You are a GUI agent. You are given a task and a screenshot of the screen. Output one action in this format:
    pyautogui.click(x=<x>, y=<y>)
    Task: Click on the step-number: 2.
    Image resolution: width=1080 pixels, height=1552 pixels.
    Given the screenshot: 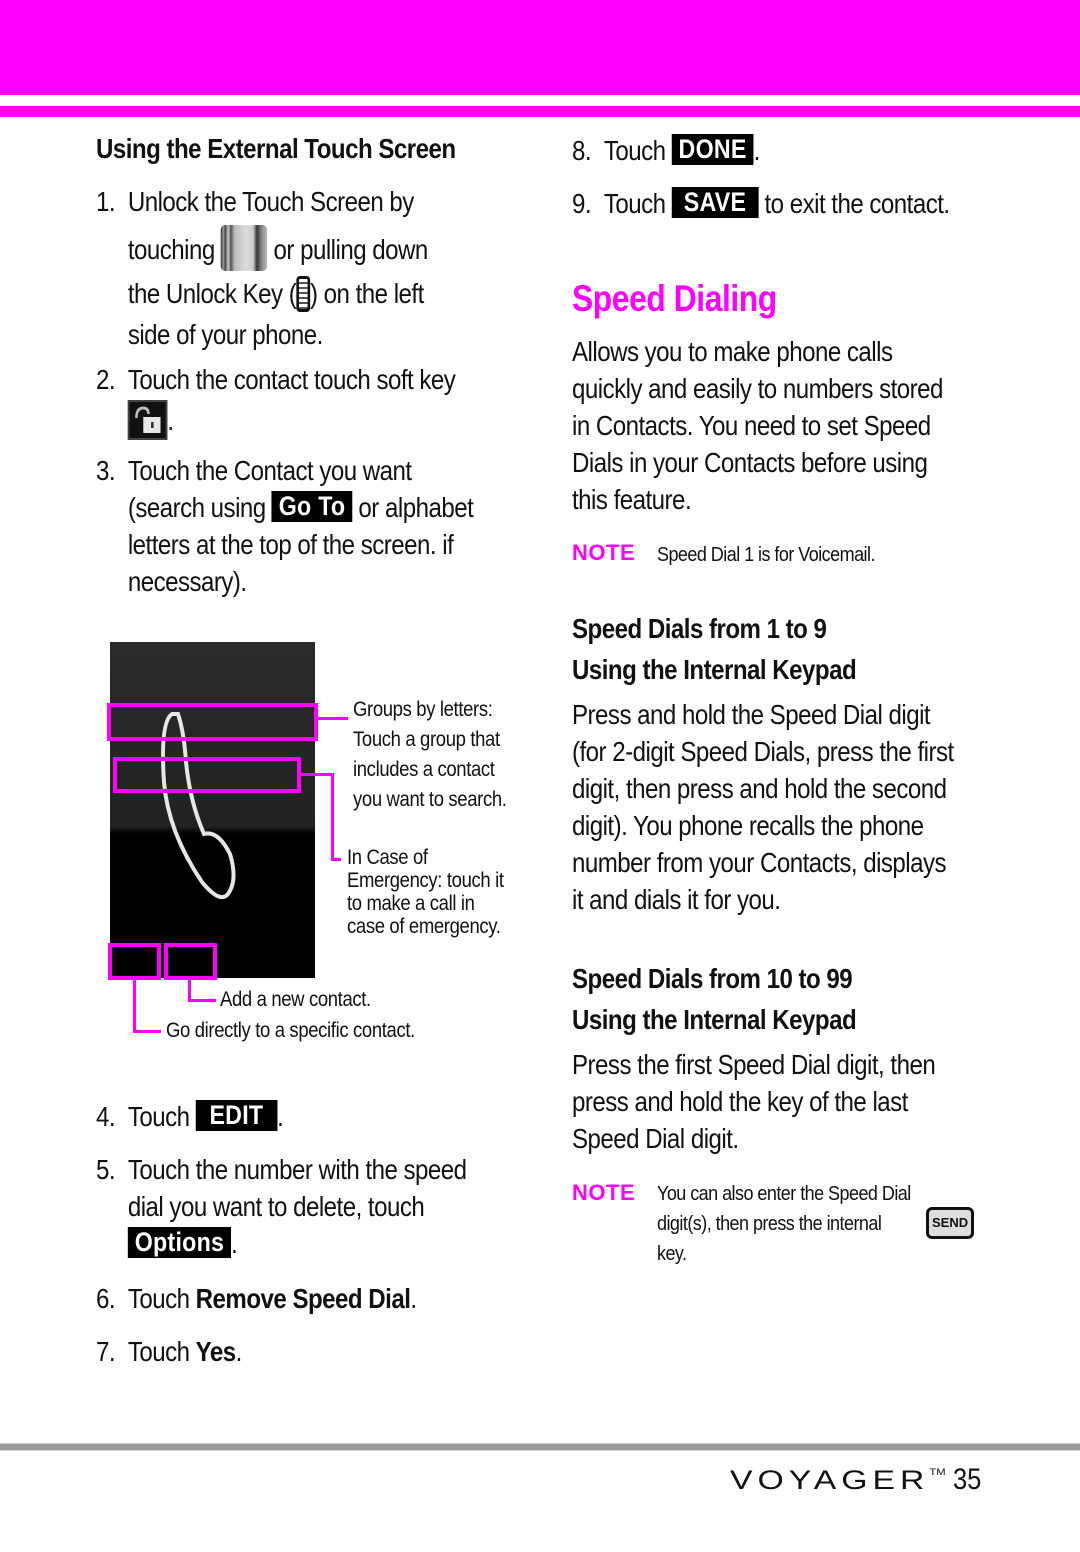 What is the action you would take?
    pyautogui.click(x=106, y=379)
    